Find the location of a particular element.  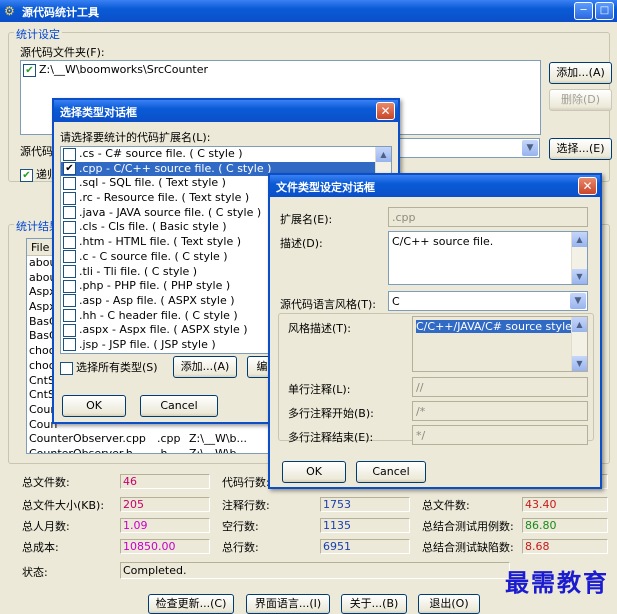

status-value: Completed. is located at coordinates (315, 570).